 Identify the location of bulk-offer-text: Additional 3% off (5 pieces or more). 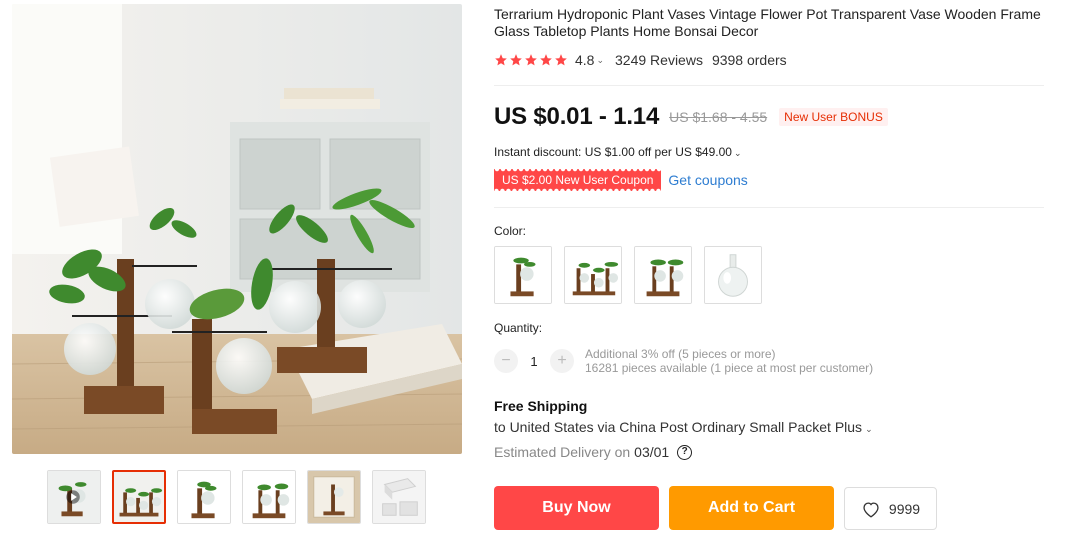
(680, 354).